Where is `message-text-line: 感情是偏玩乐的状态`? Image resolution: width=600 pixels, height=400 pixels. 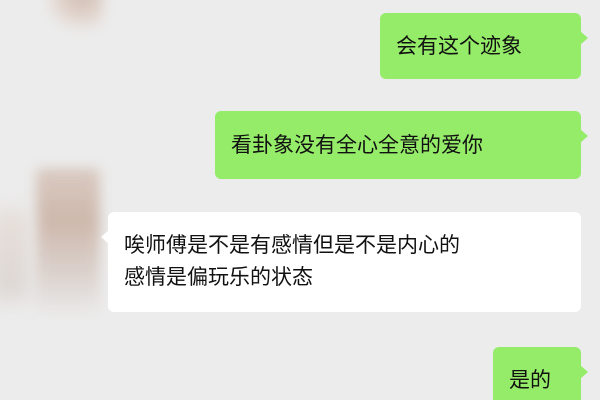
message-text-line: 感情是偏玩乐的状态 is located at coordinates (218, 277).